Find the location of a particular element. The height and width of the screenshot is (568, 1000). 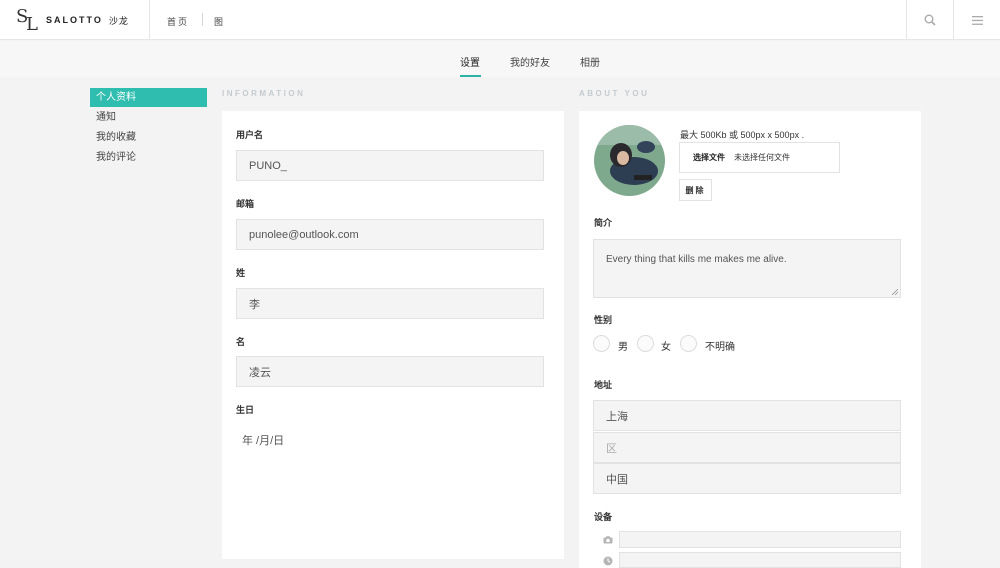

firstname-label: 名 is located at coordinates (241, 342).